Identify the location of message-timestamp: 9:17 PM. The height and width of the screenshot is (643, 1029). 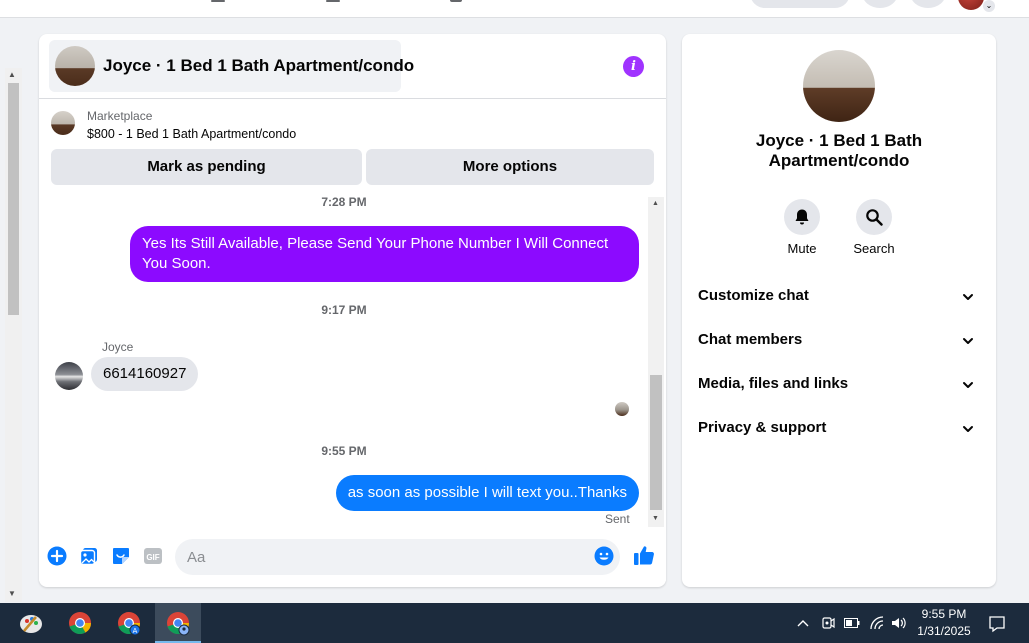
(344, 310).